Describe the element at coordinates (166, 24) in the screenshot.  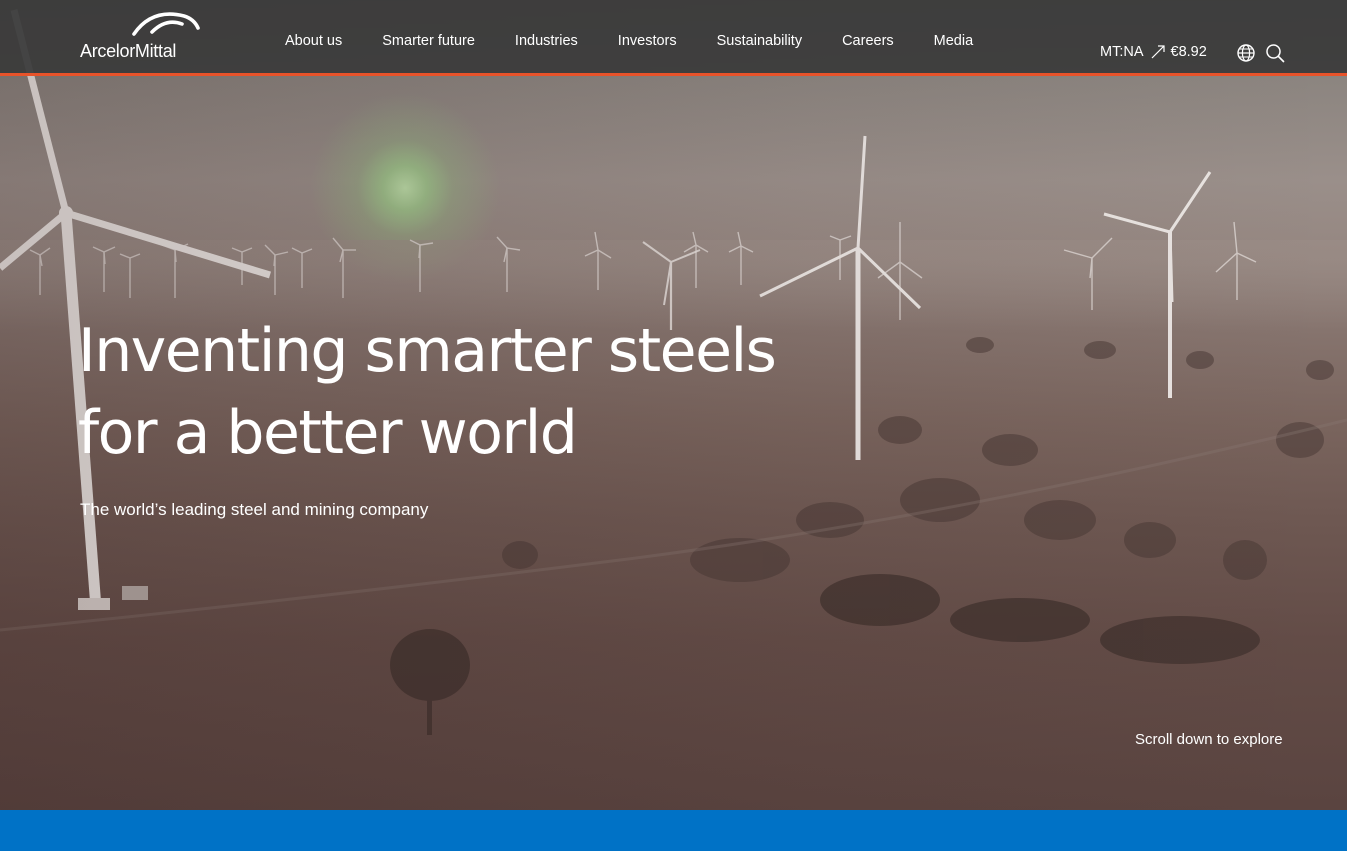
I see `arcelormittal-logo-mark-icon` at that location.